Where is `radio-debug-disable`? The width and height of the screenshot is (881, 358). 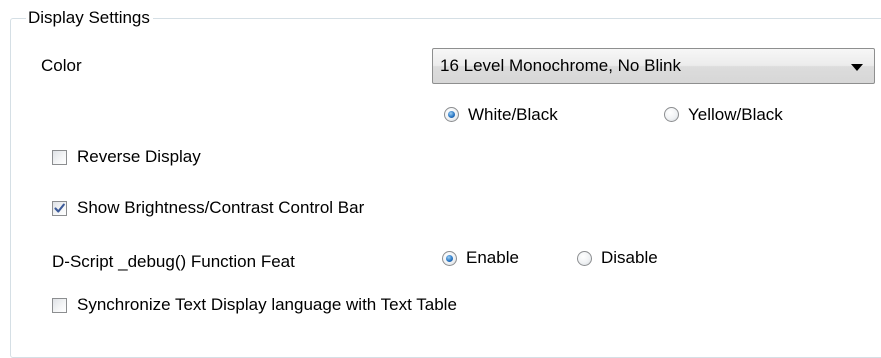 radio-debug-disable is located at coordinates (584, 258).